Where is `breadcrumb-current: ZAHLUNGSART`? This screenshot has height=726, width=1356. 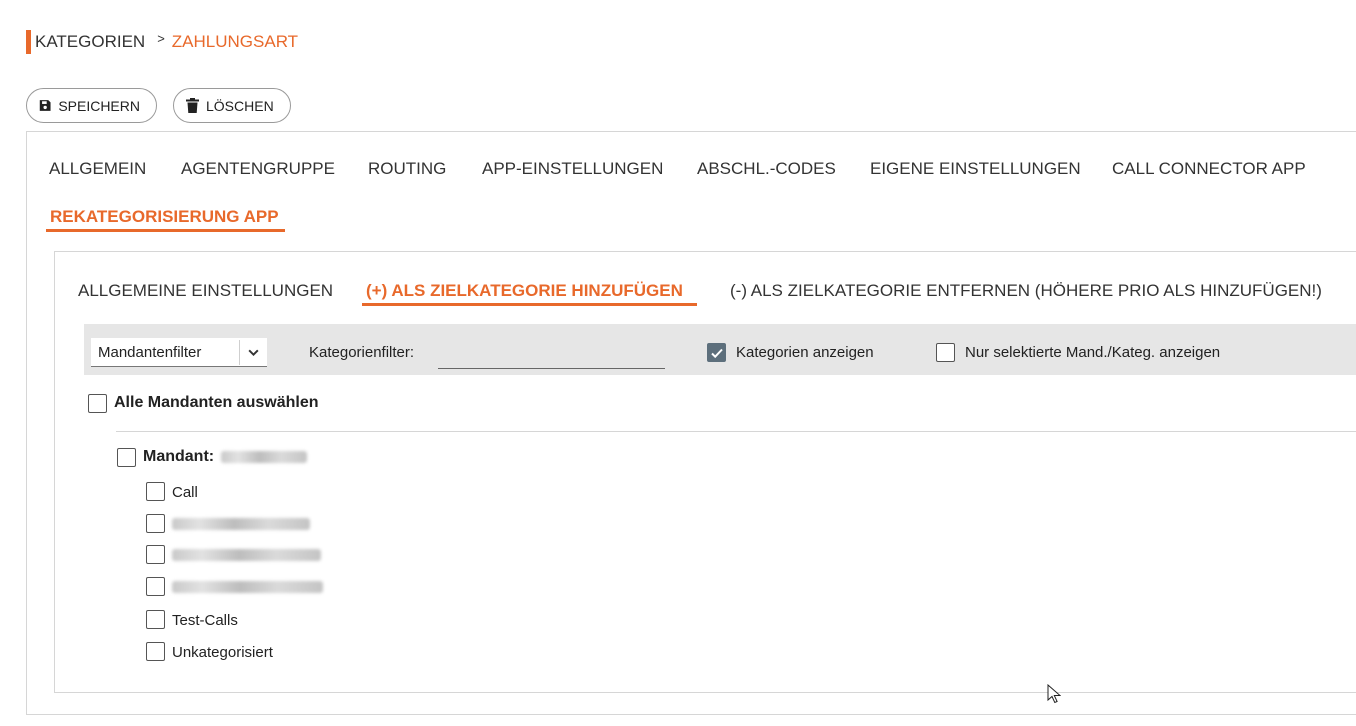
breadcrumb-current: ZAHLUNGSART is located at coordinates (235, 41).